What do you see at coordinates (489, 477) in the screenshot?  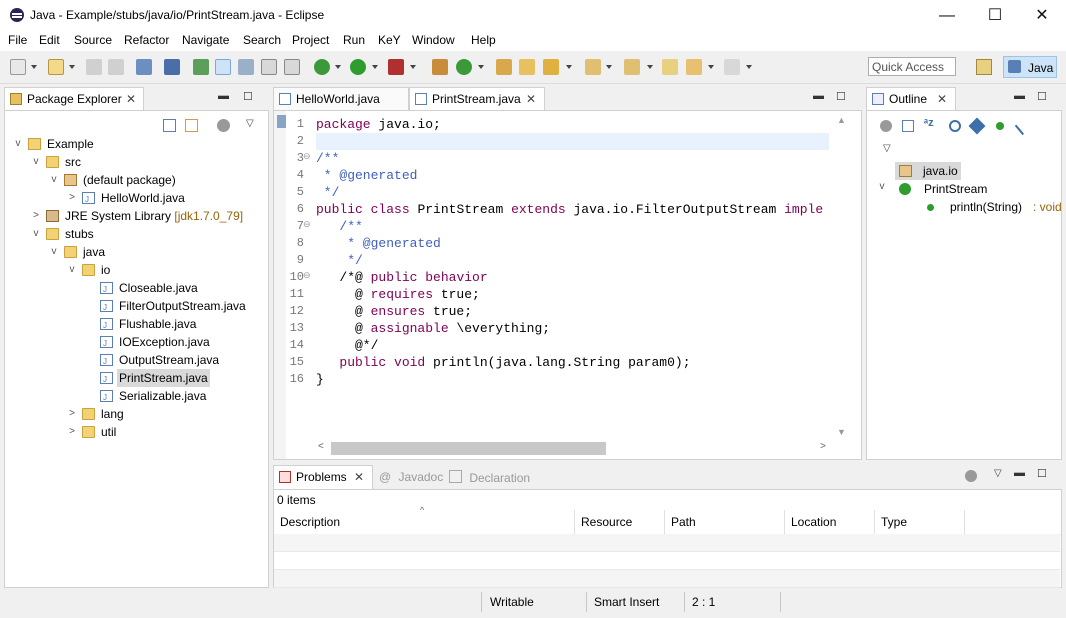 I see `tab-declaration: Declaration` at bounding box center [489, 477].